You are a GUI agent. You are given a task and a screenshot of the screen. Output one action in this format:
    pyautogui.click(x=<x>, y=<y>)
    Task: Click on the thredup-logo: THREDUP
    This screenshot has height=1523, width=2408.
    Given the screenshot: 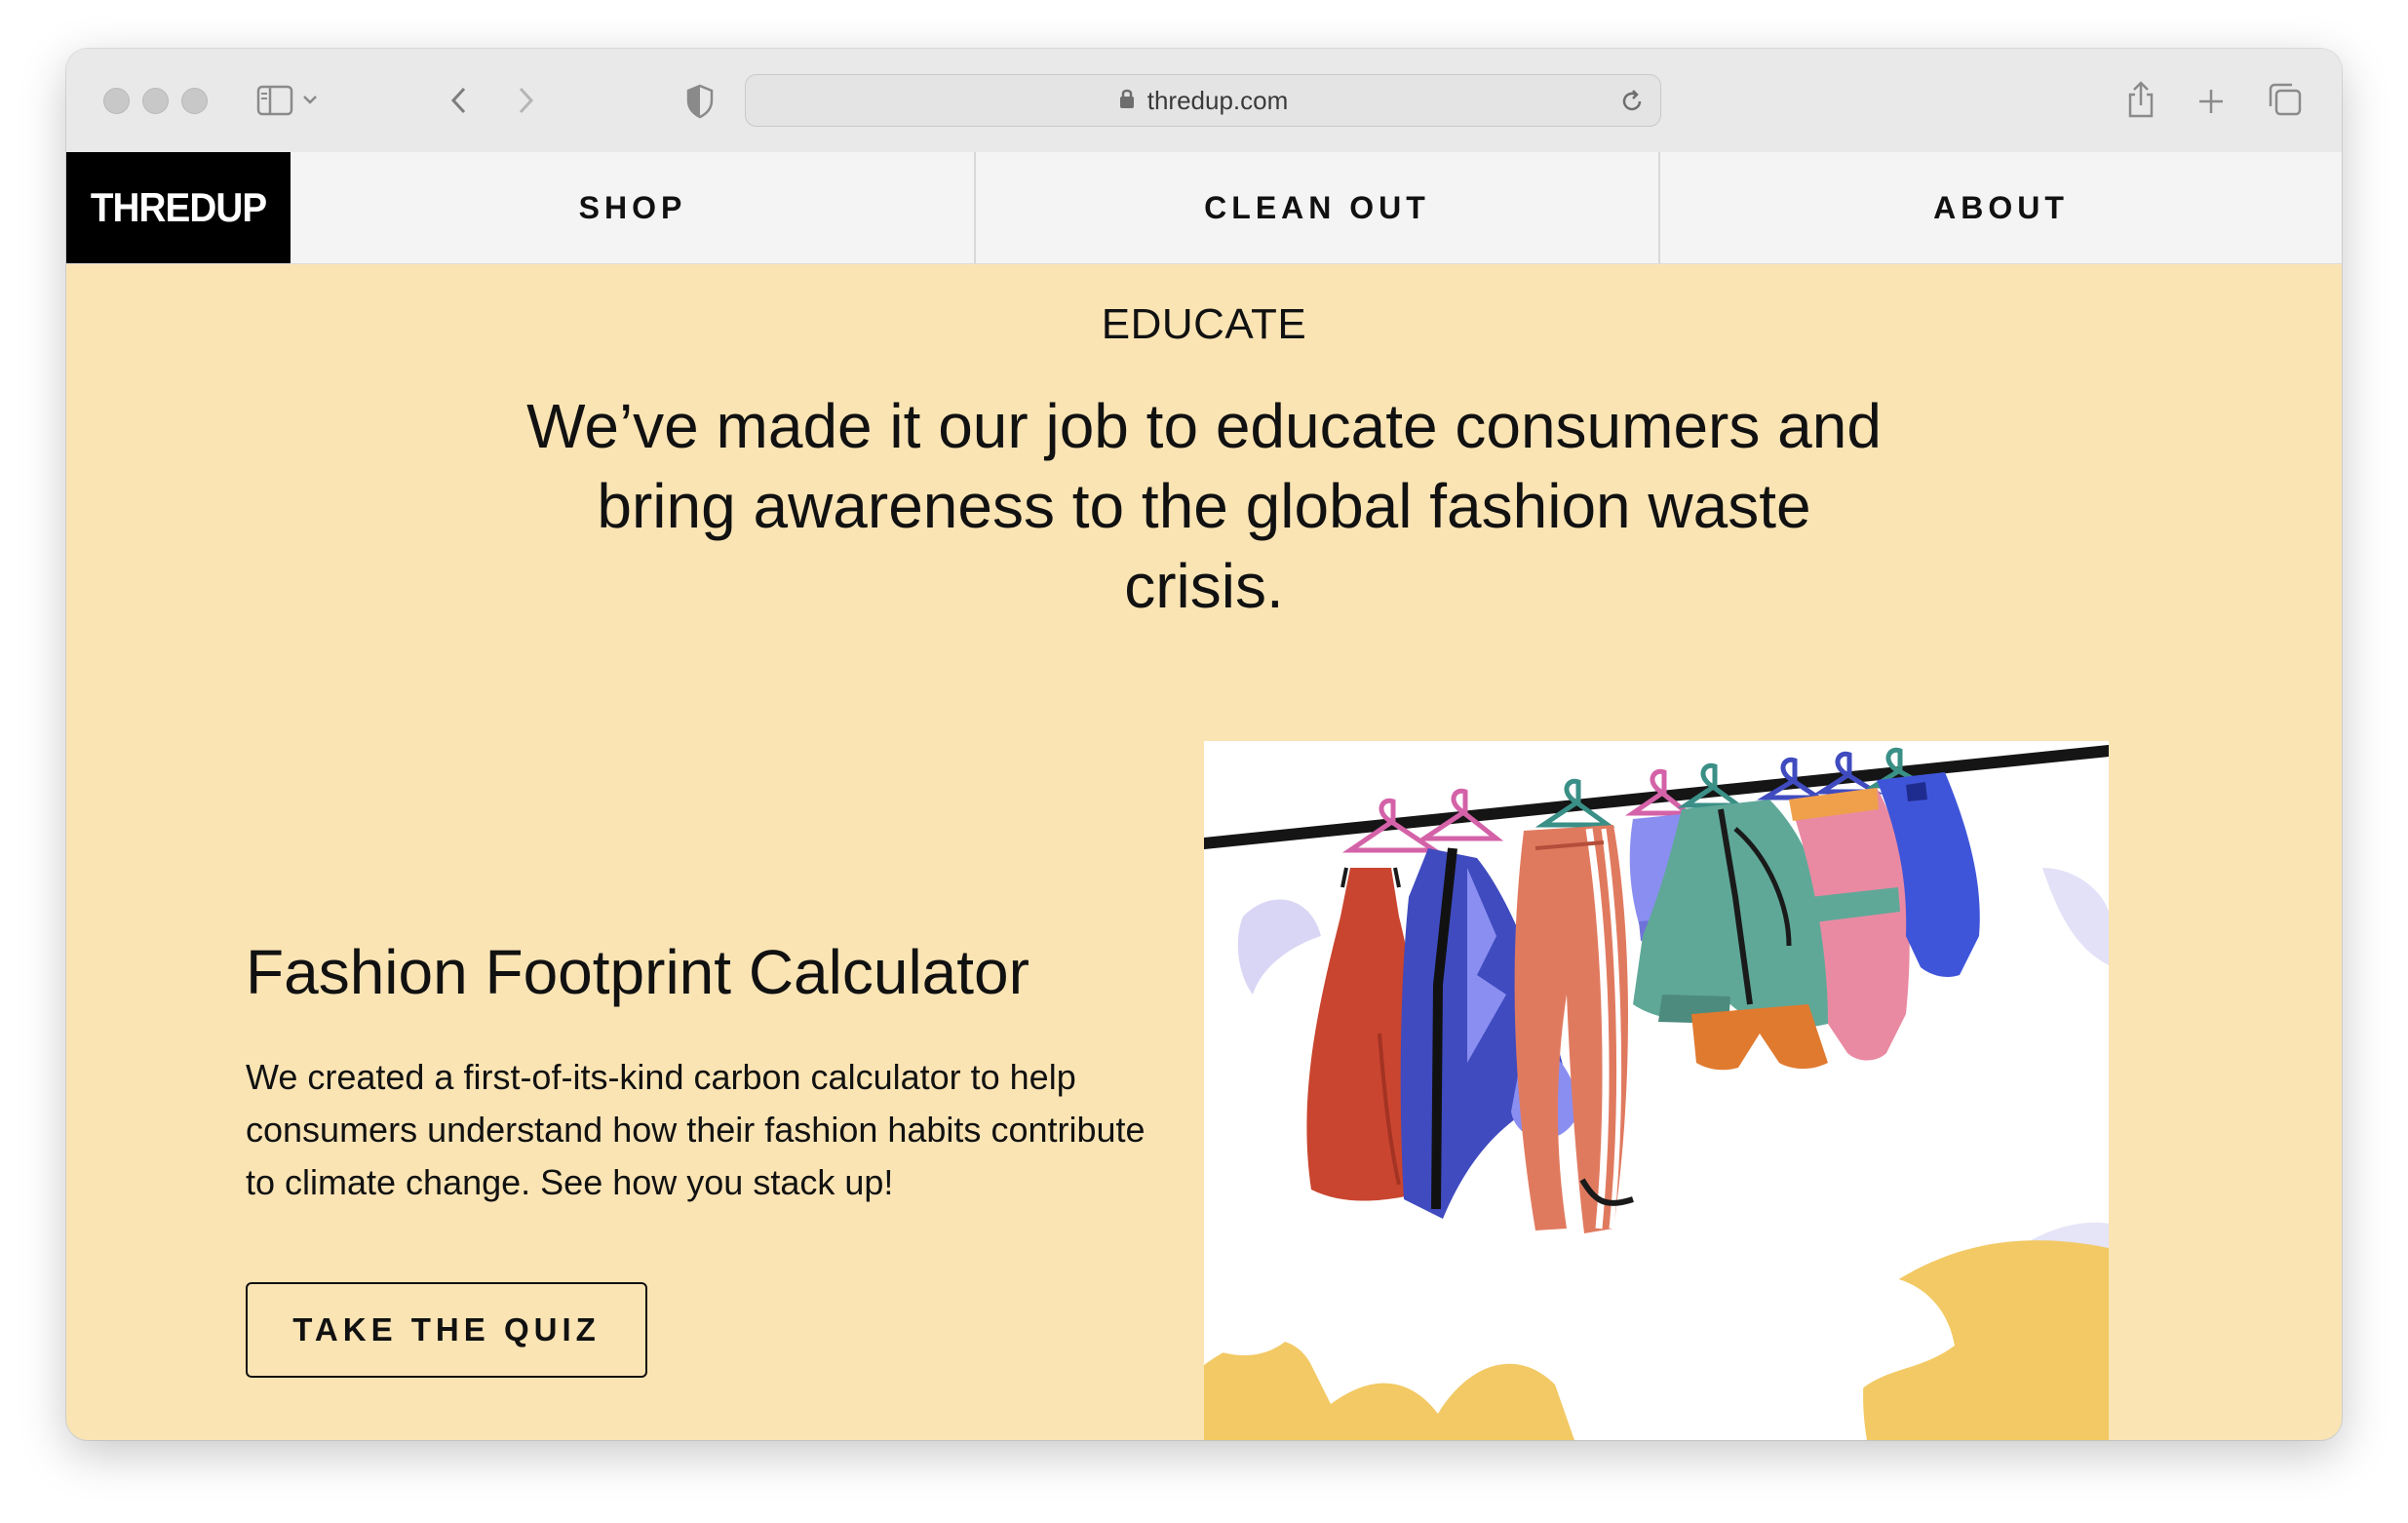 What is the action you would take?
    pyautogui.click(x=178, y=207)
    